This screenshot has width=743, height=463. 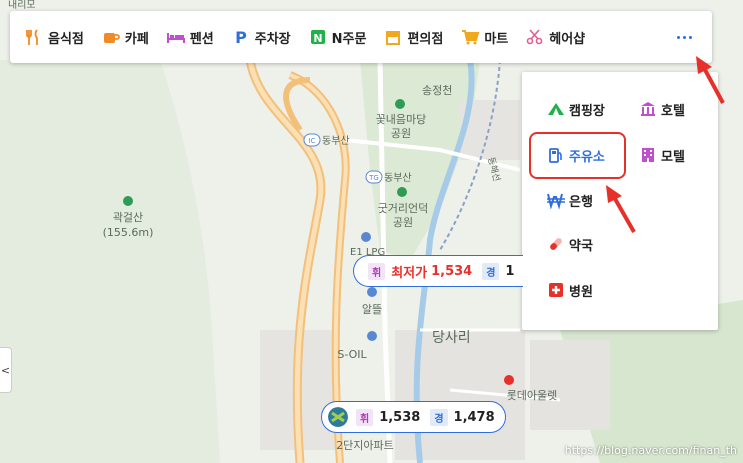 What do you see at coordinates (532, 395) in the screenshot?
I see `map-label-outlet: 롯데아울렛` at bounding box center [532, 395].